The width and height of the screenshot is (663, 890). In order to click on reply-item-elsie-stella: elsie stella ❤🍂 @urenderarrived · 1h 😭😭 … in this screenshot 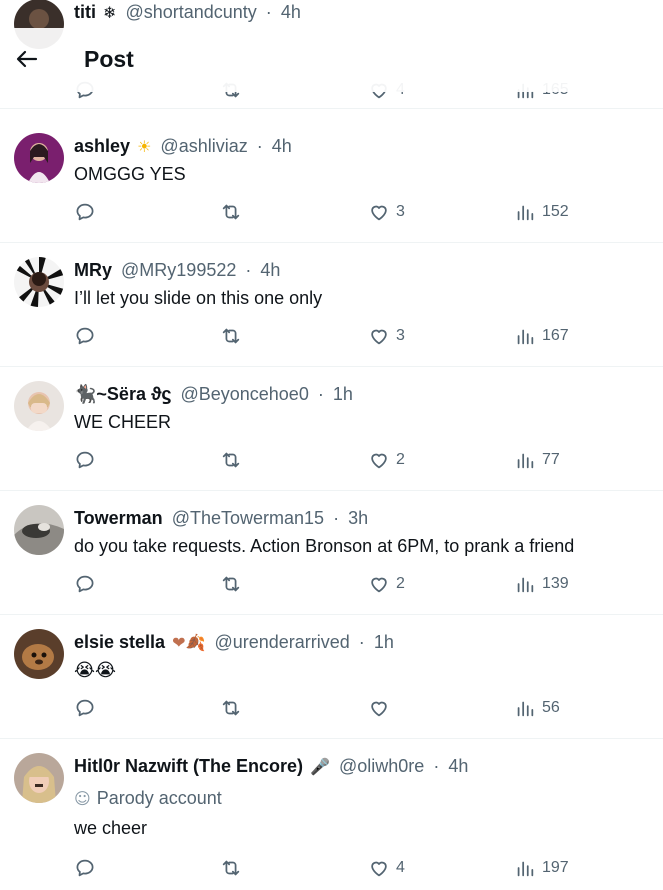, I will do `click(331, 677)`.